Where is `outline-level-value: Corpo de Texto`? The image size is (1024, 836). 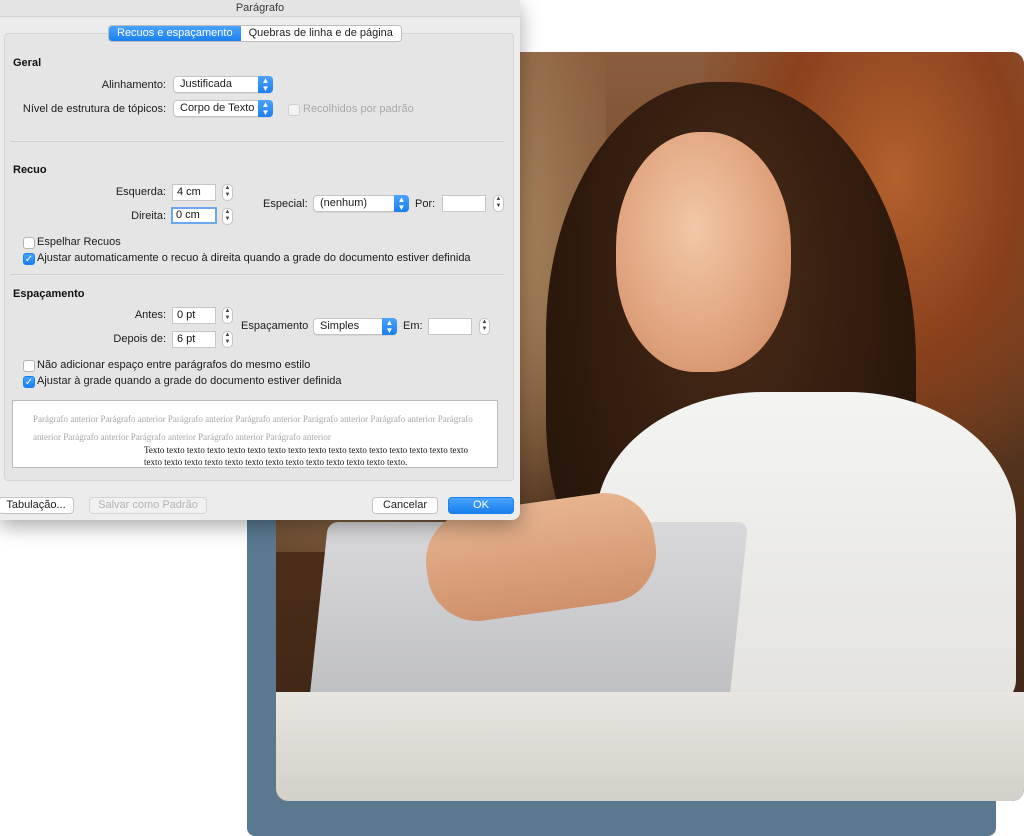
outline-level-value: Corpo de Texto is located at coordinates (217, 108).